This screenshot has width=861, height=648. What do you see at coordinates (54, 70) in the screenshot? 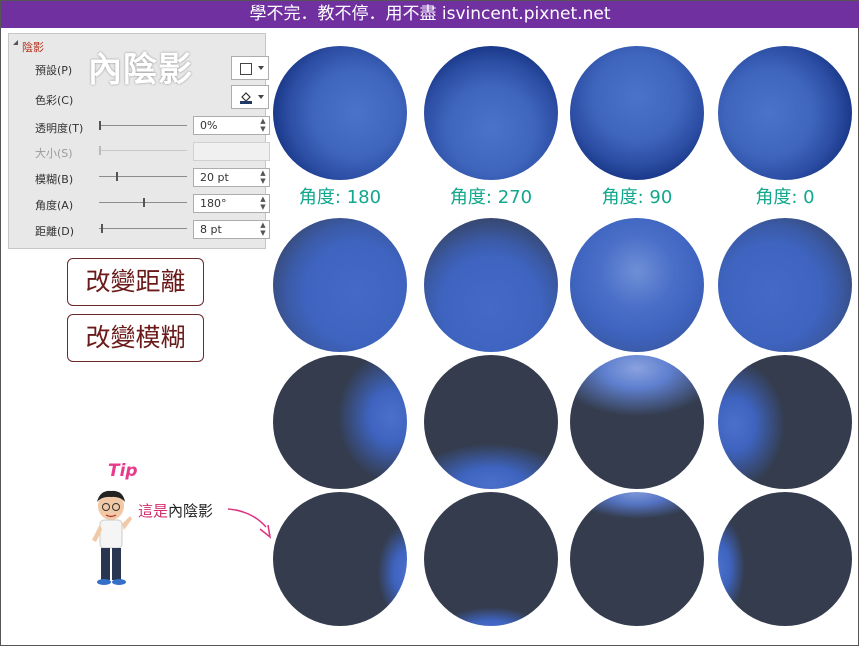
I see `preset-label: 預設(P)` at bounding box center [54, 70].